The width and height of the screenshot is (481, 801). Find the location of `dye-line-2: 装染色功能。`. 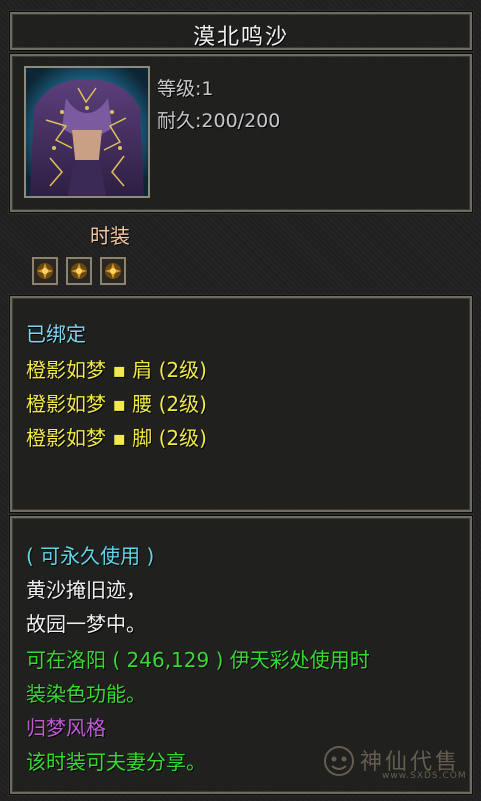

dye-line-2: 装染色功能。 is located at coordinates (86, 694).